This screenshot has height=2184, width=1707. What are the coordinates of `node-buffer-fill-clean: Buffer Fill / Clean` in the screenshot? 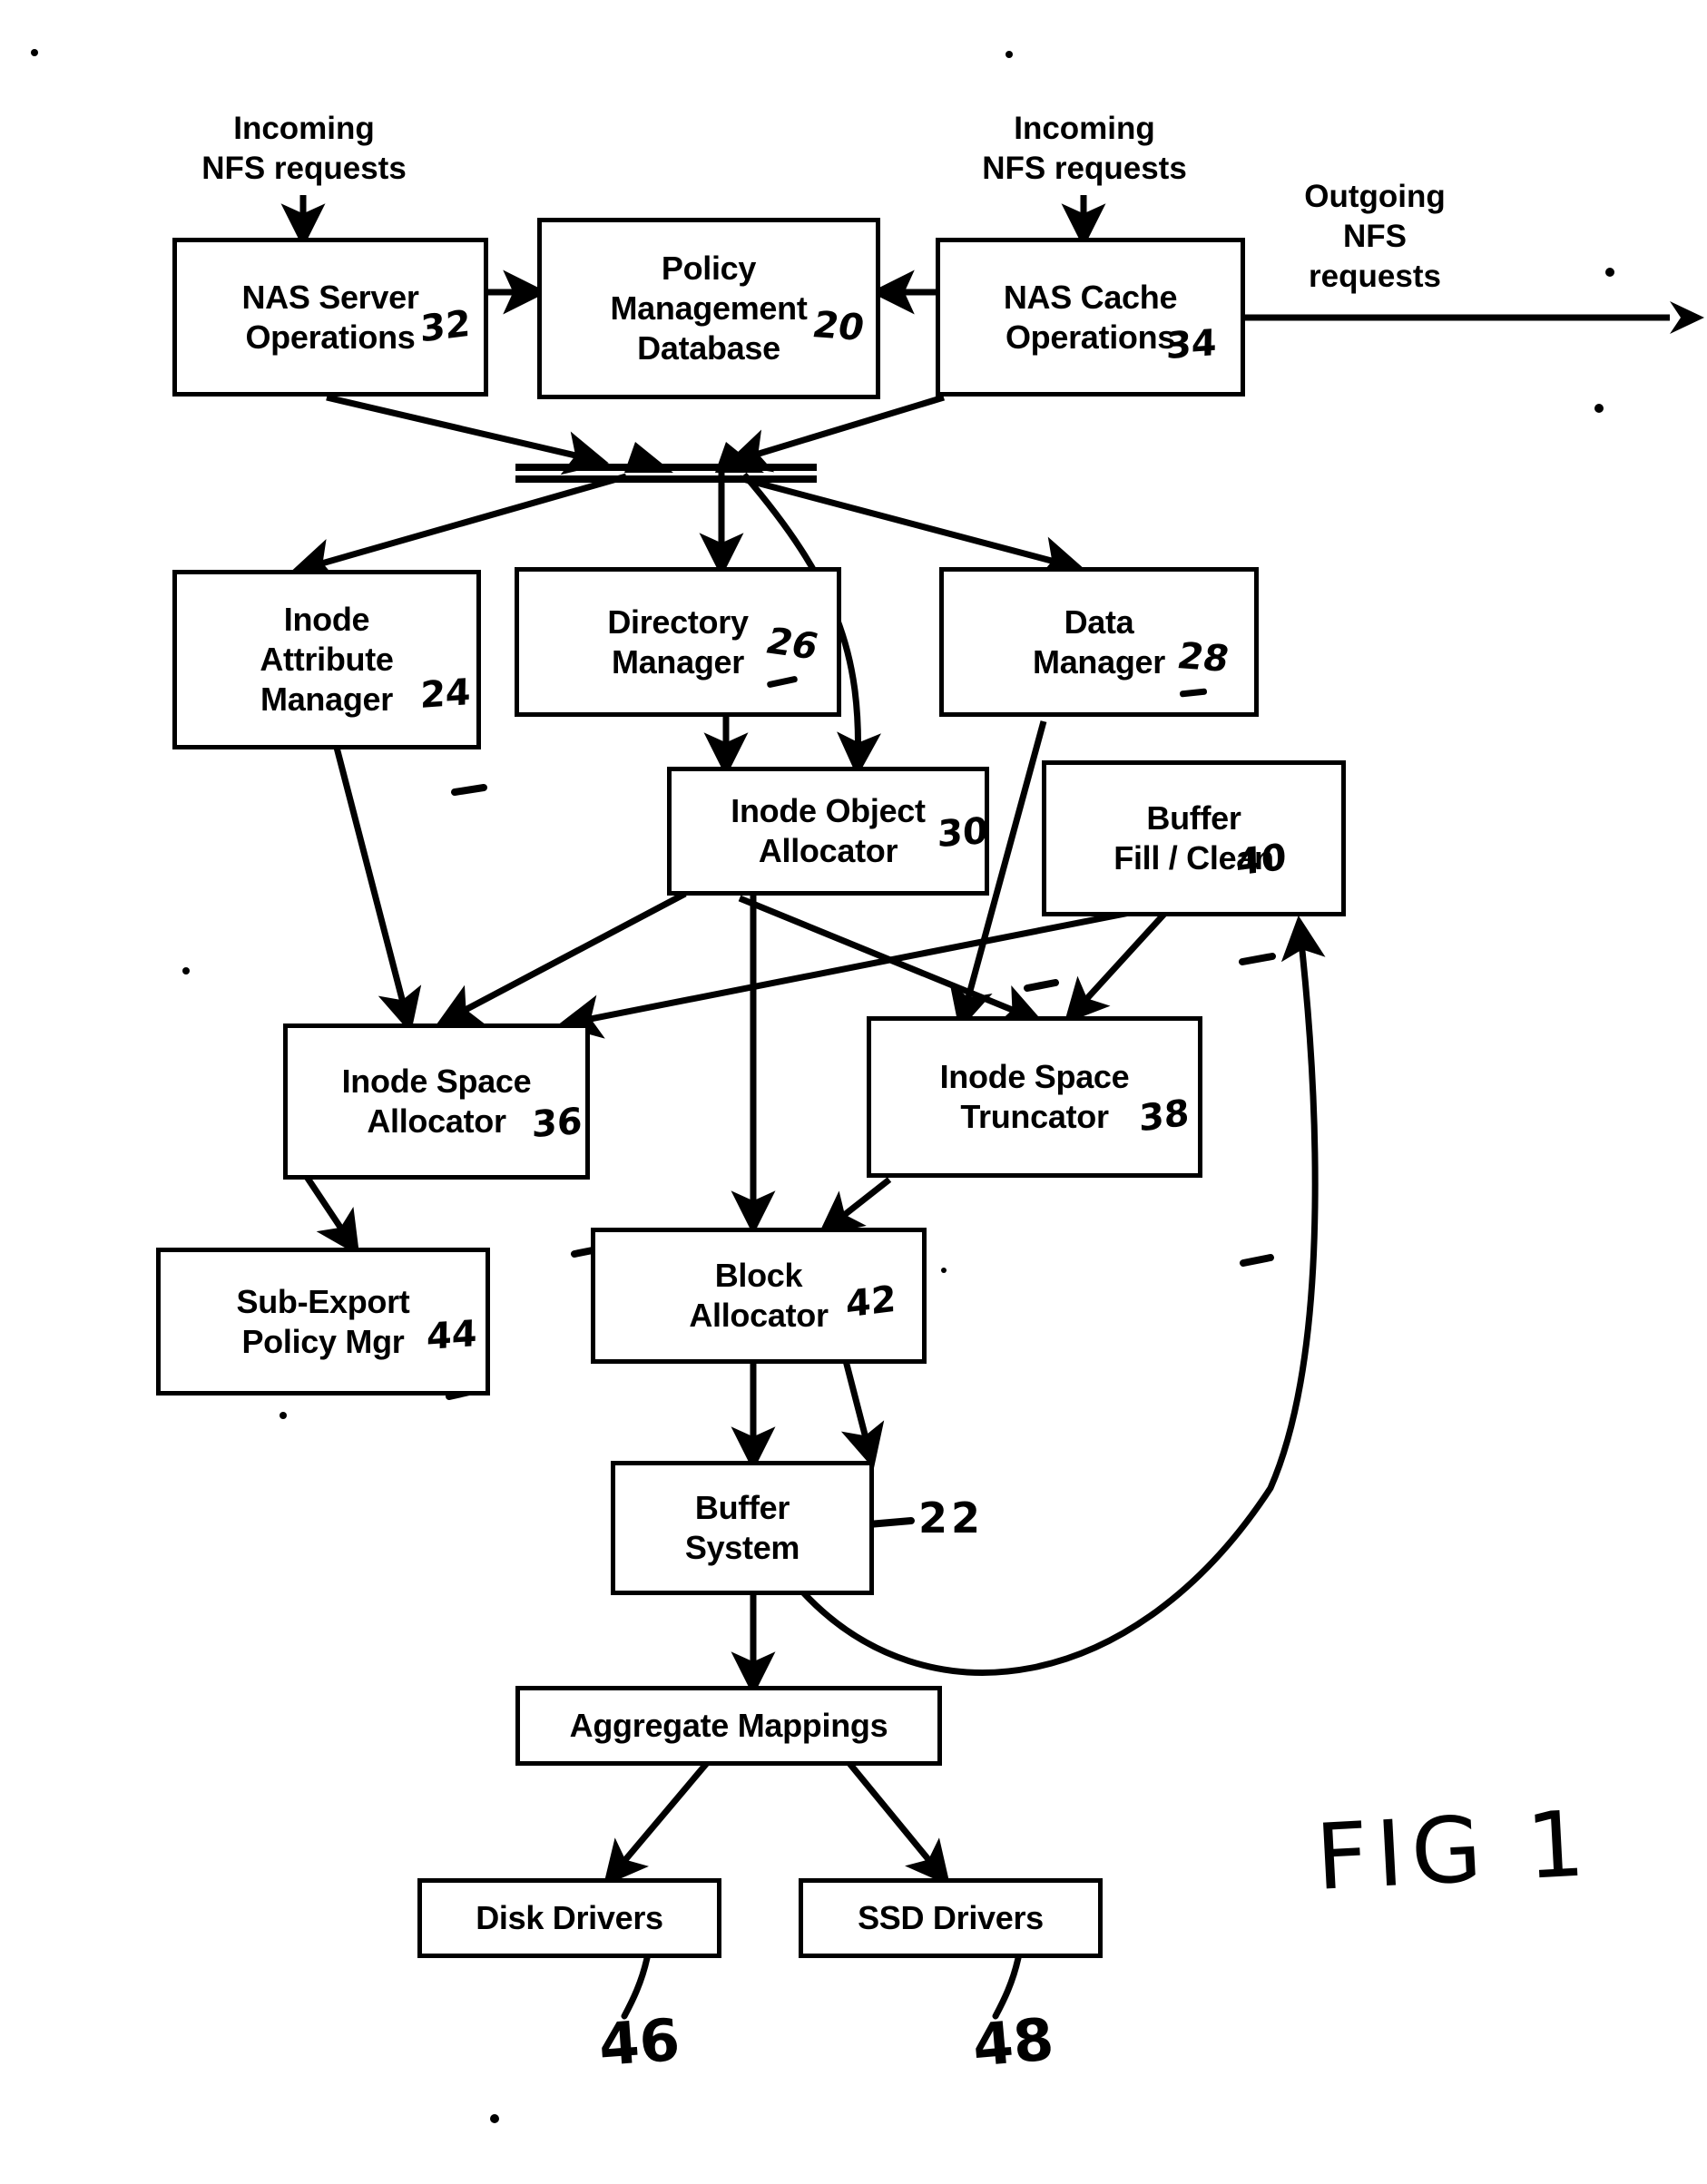 It's located at (1194, 838).